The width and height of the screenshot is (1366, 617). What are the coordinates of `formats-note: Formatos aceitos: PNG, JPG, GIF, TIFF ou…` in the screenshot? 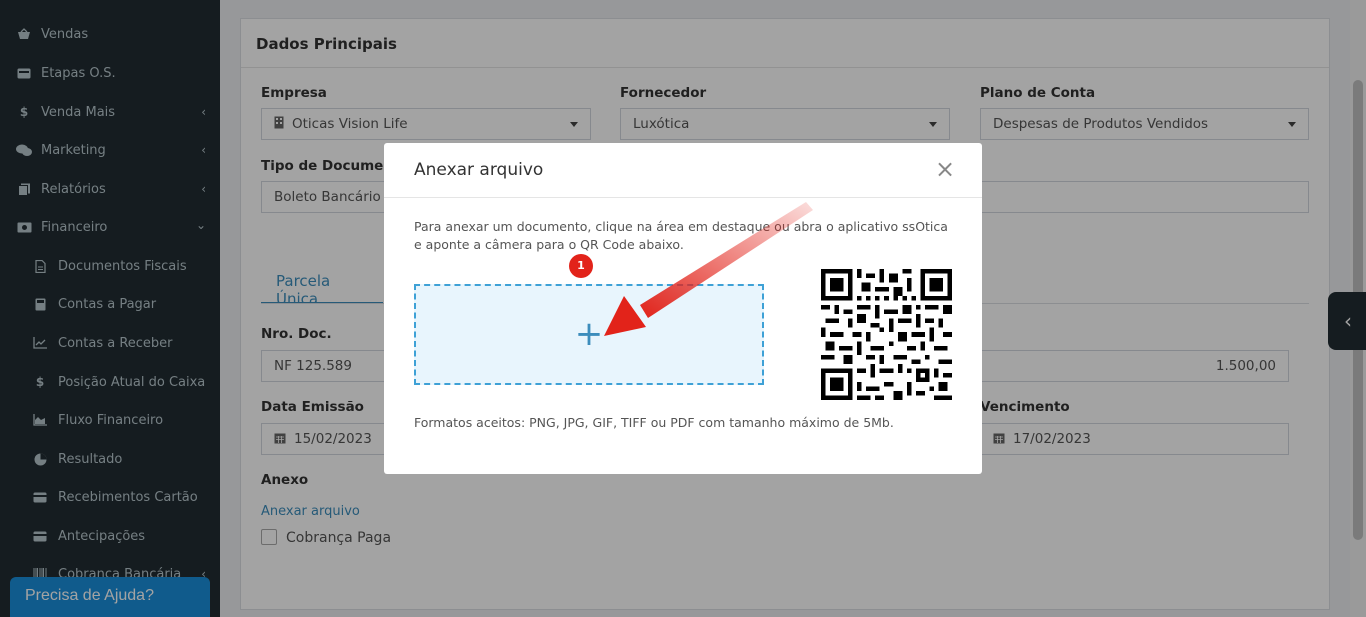 It's located at (654, 422).